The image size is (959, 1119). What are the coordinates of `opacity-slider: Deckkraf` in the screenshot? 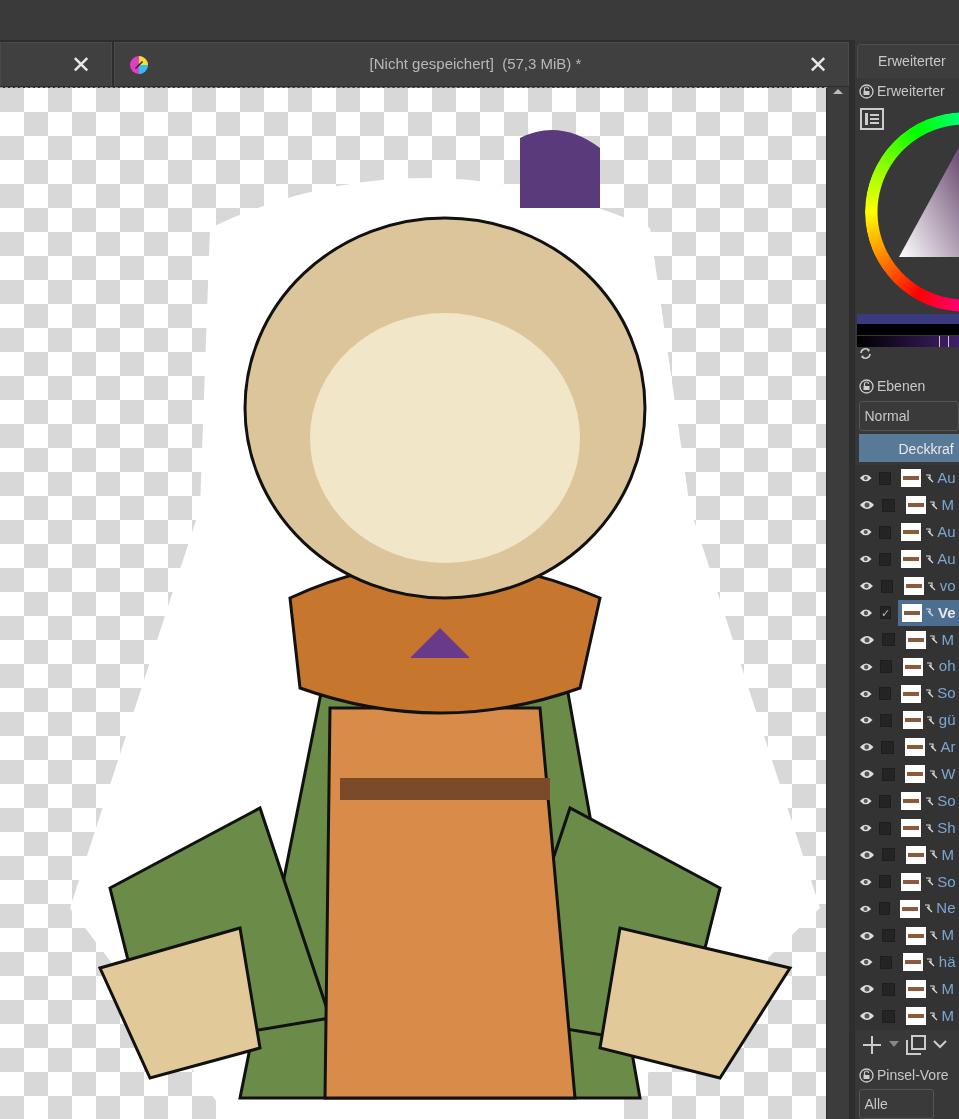 It's located at (908, 448).